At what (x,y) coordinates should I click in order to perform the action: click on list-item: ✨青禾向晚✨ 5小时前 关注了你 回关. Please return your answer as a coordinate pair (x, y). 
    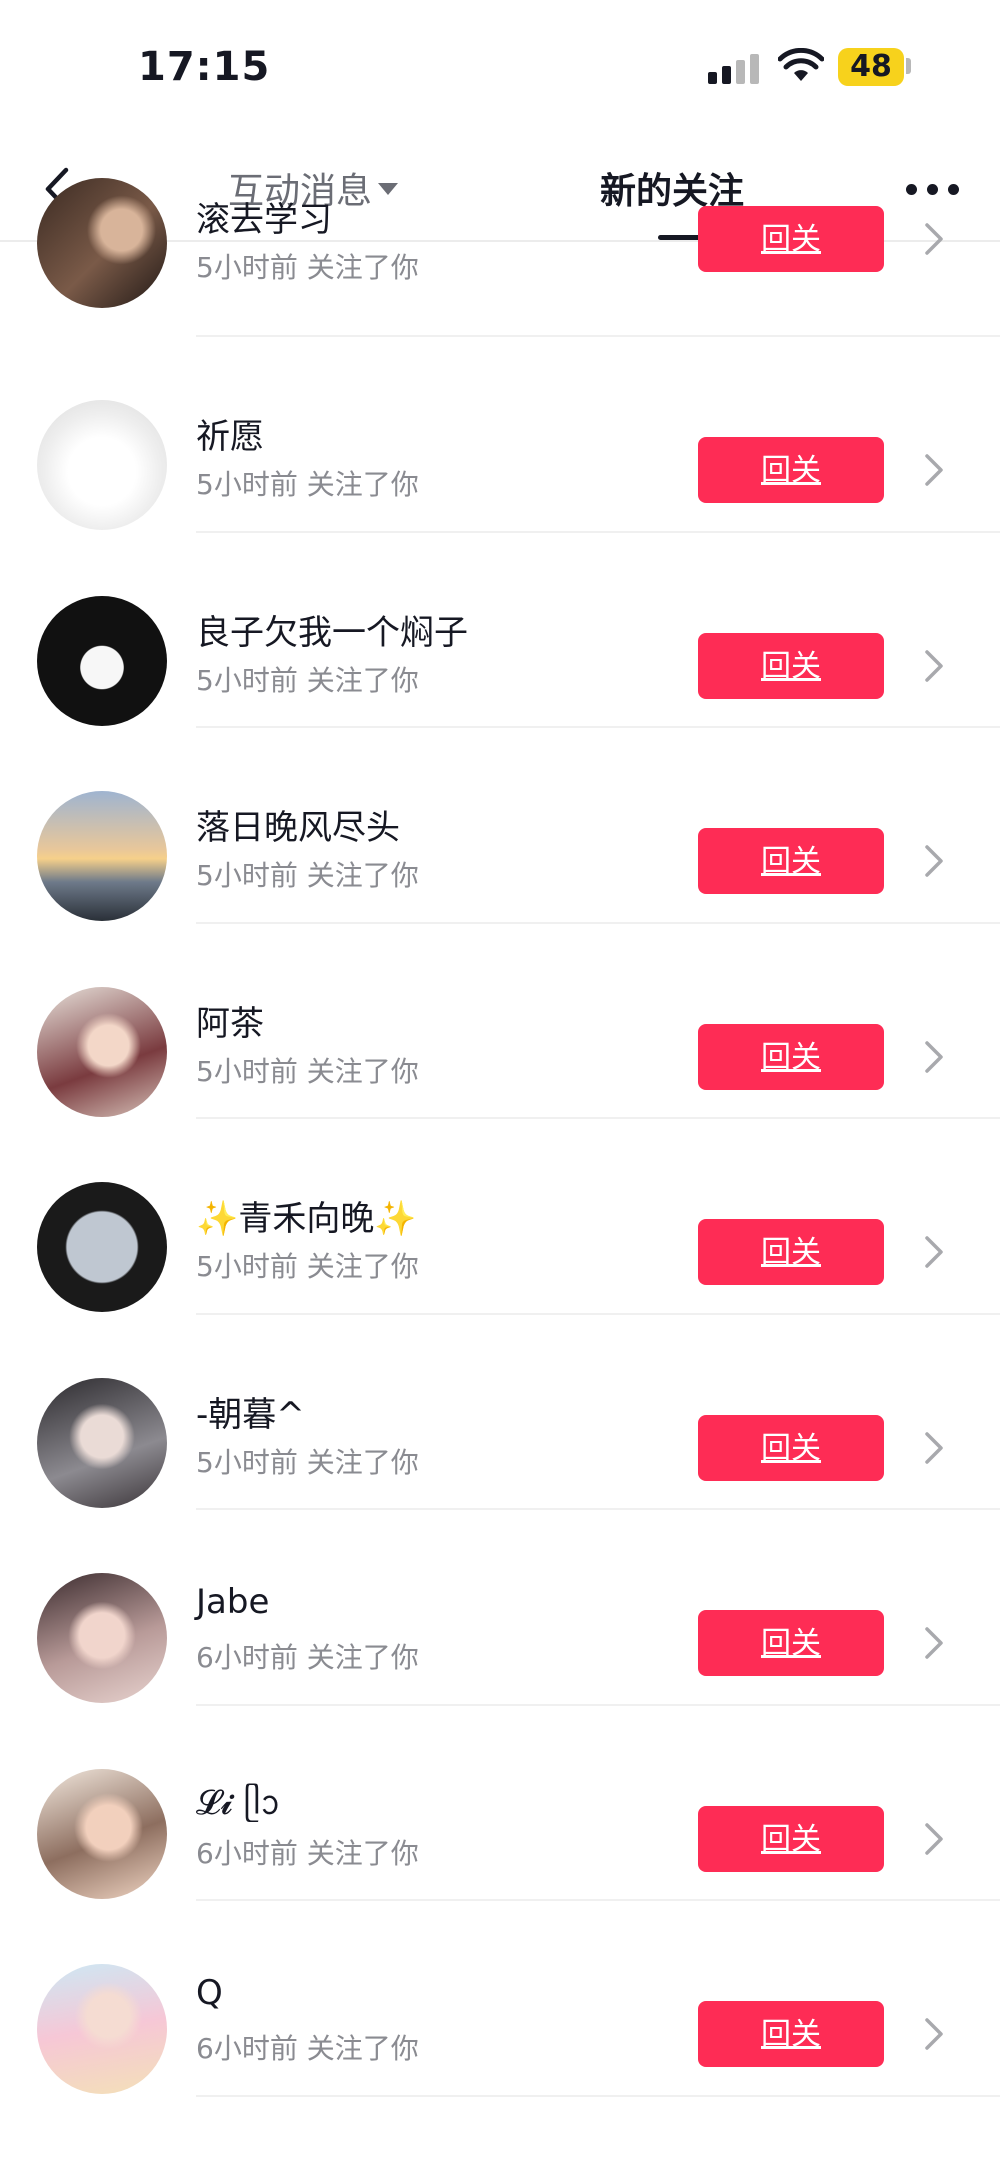
    Looking at the image, I should click on (500, 1217).